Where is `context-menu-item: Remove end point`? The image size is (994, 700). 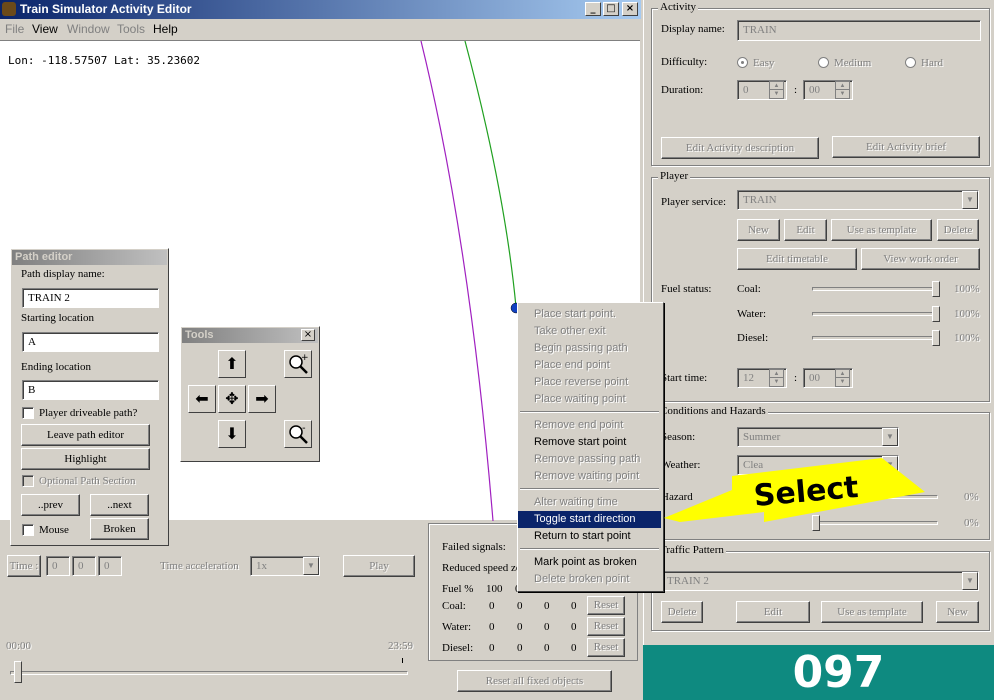
context-menu-item: Remove end point is located at coordinates (589, 425).